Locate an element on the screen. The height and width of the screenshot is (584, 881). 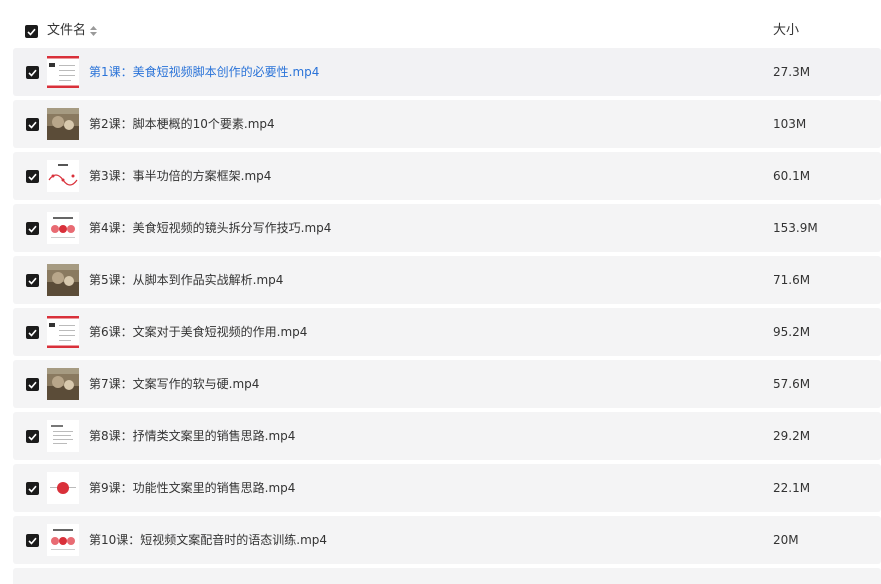
file-row: 第10课：短视频文案配音时的语态训练.mp4 20M is located at coordinates (447, 540).